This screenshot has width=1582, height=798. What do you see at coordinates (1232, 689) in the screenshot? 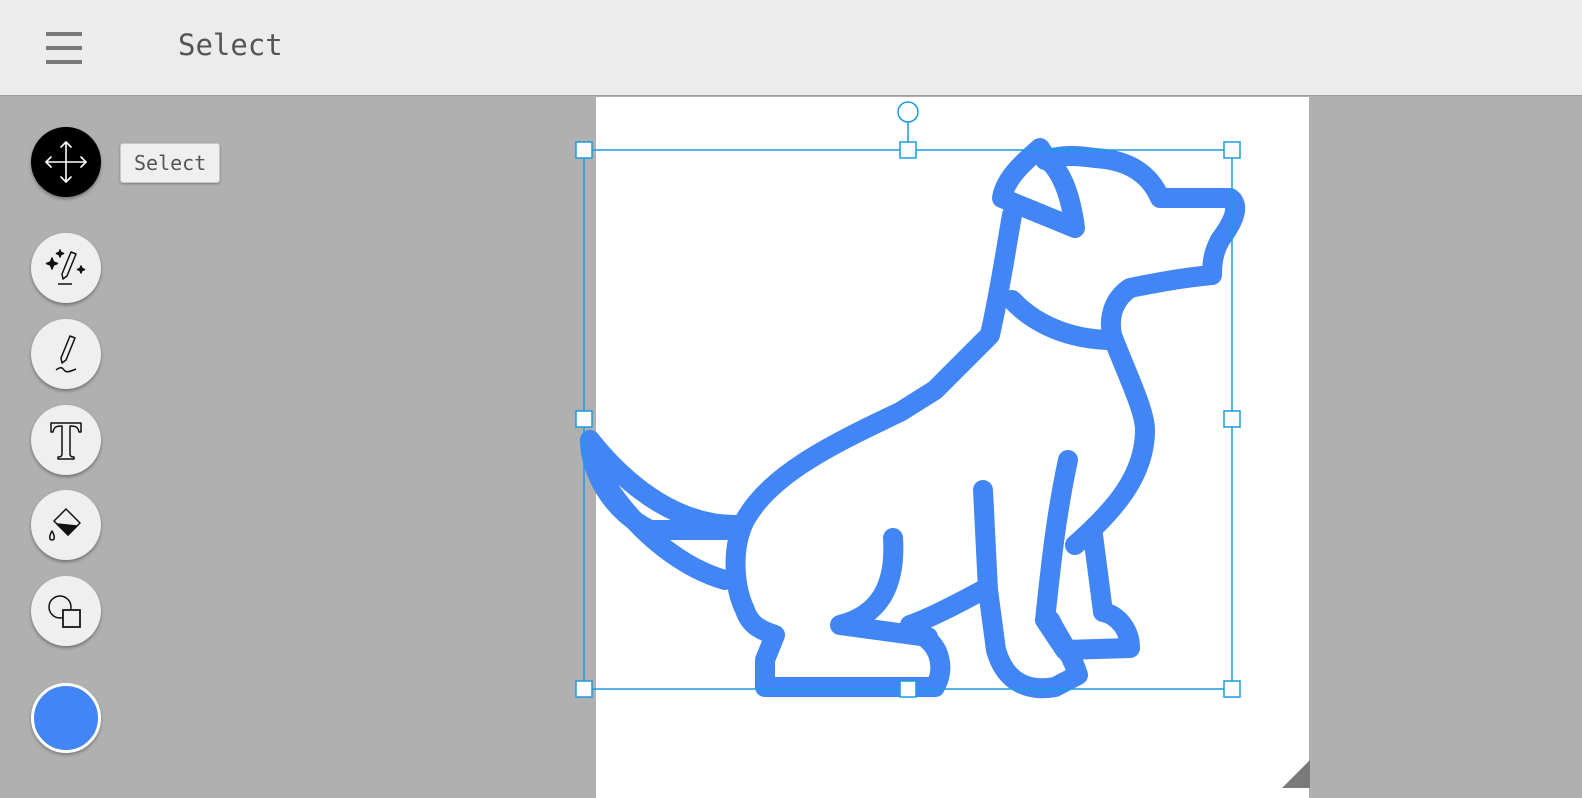
I see `resize-handle-bottom-right` at bounding box center [1232, 689].